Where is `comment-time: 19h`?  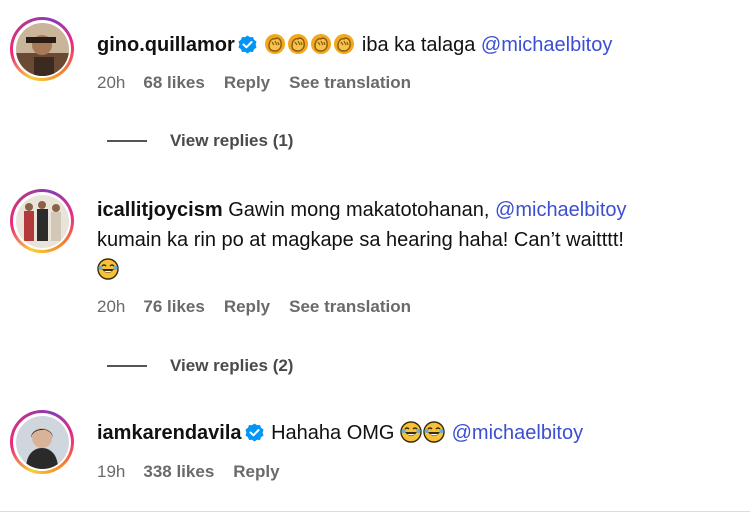
comment-time: 19h is located at coordinates (111, 471).